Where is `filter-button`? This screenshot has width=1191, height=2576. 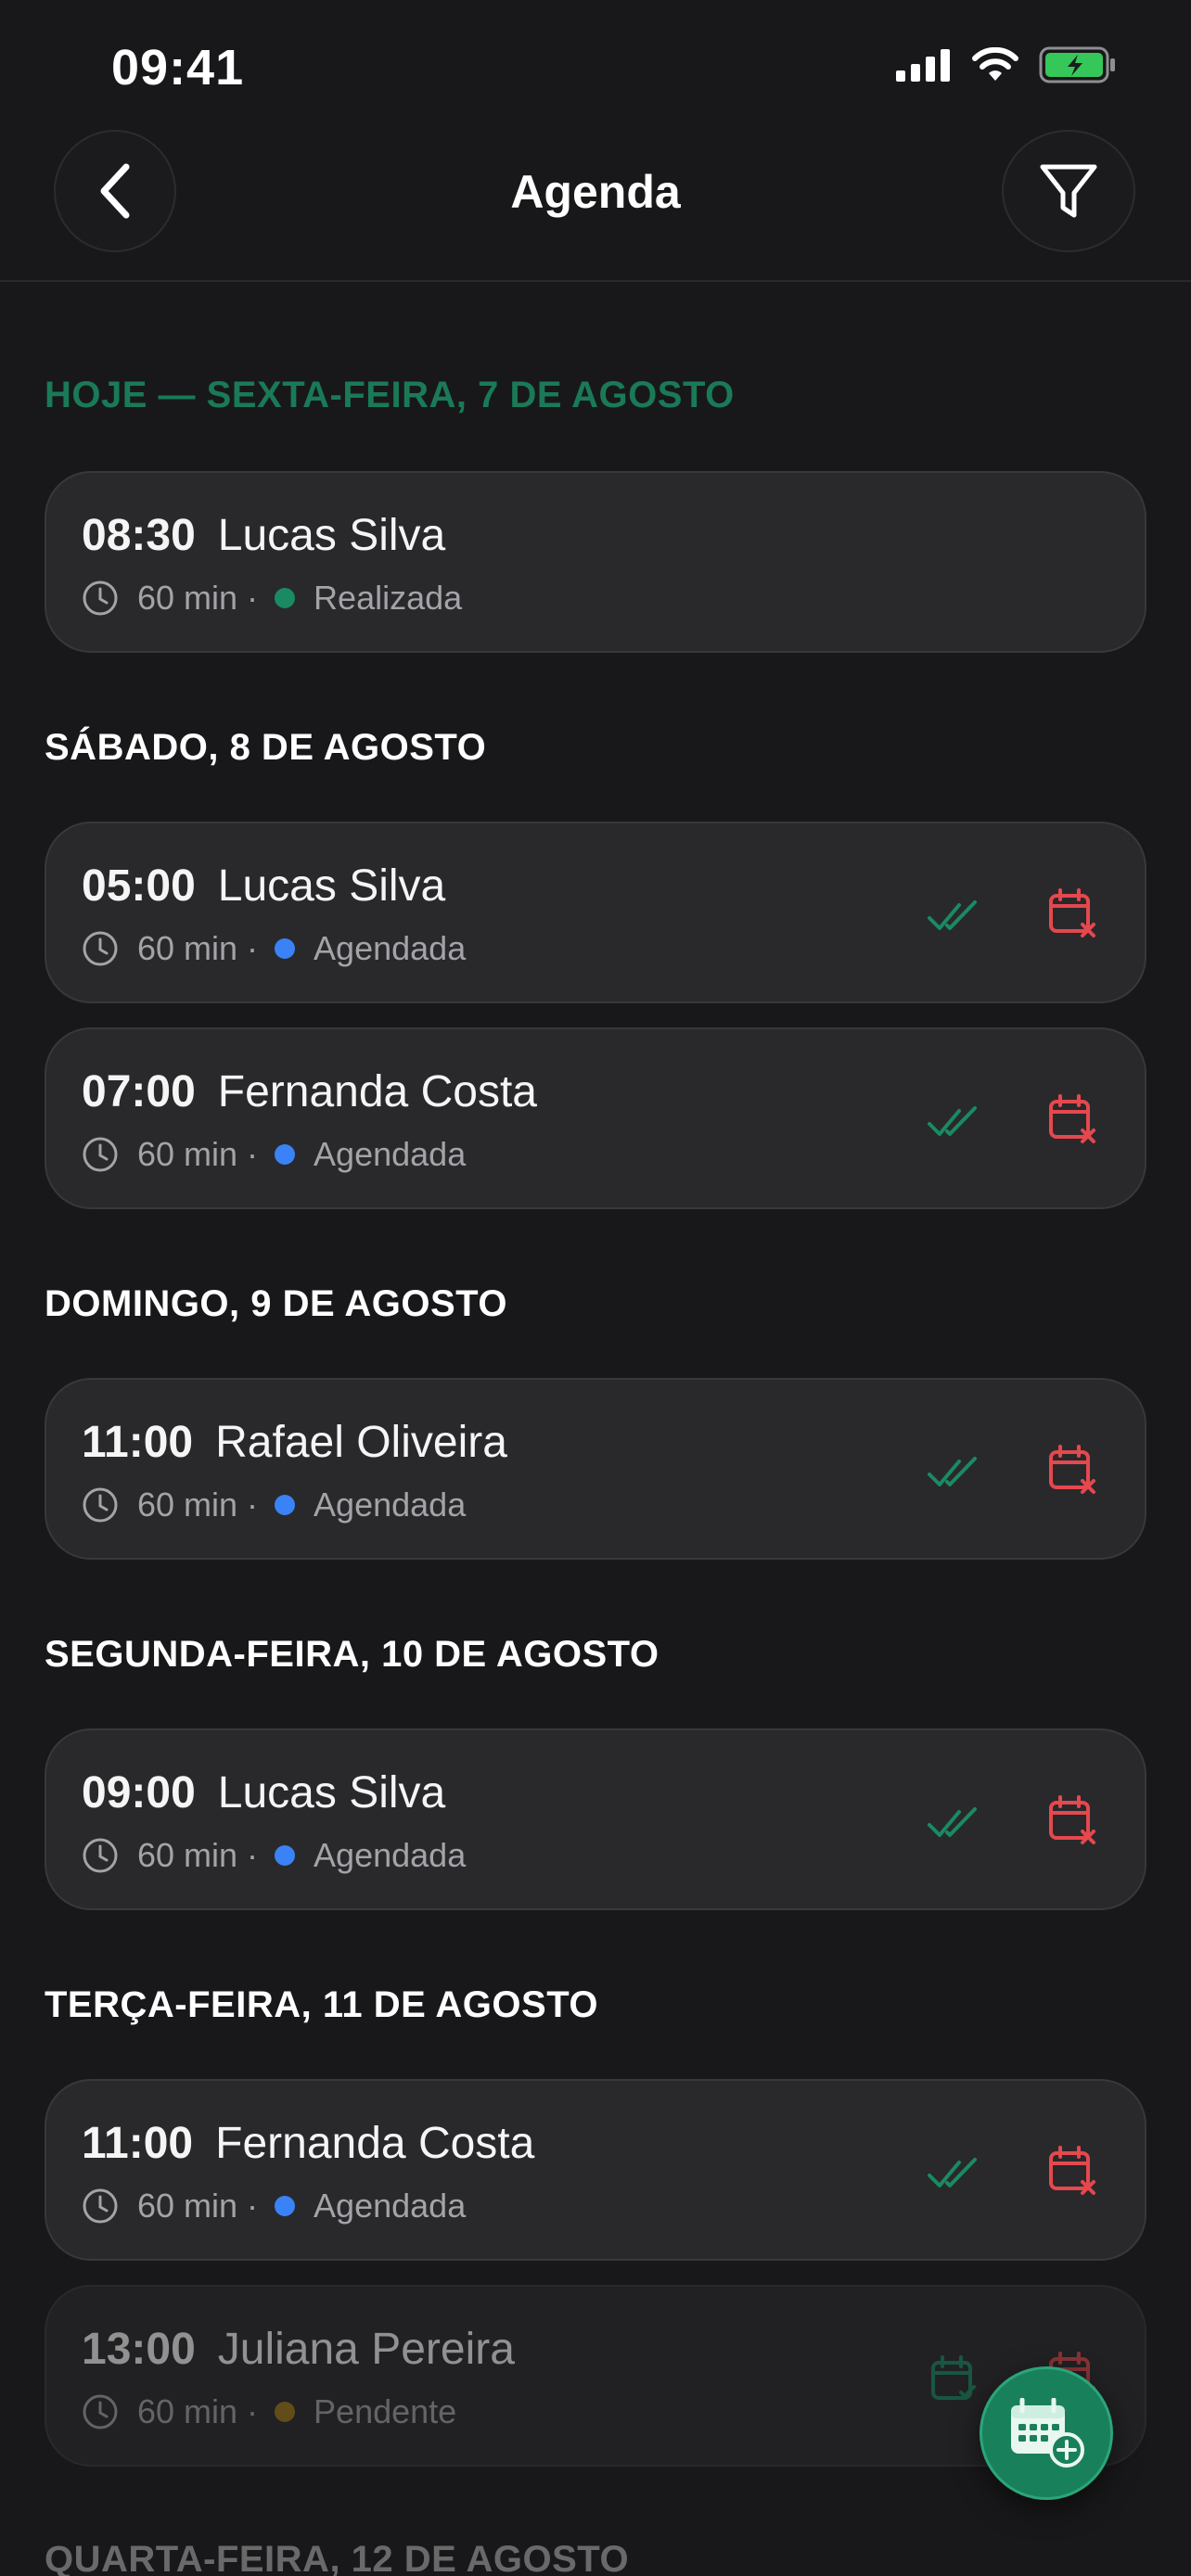
filter-button is located at coordinates (1068, 191).